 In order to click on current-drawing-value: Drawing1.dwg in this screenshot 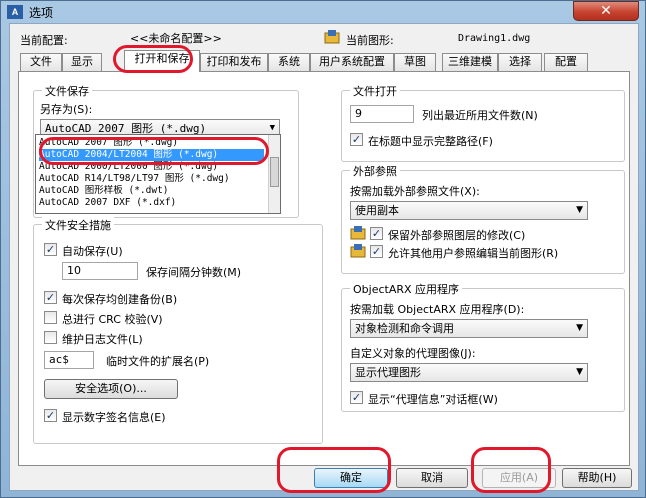, I will do `click(494, 38)`.